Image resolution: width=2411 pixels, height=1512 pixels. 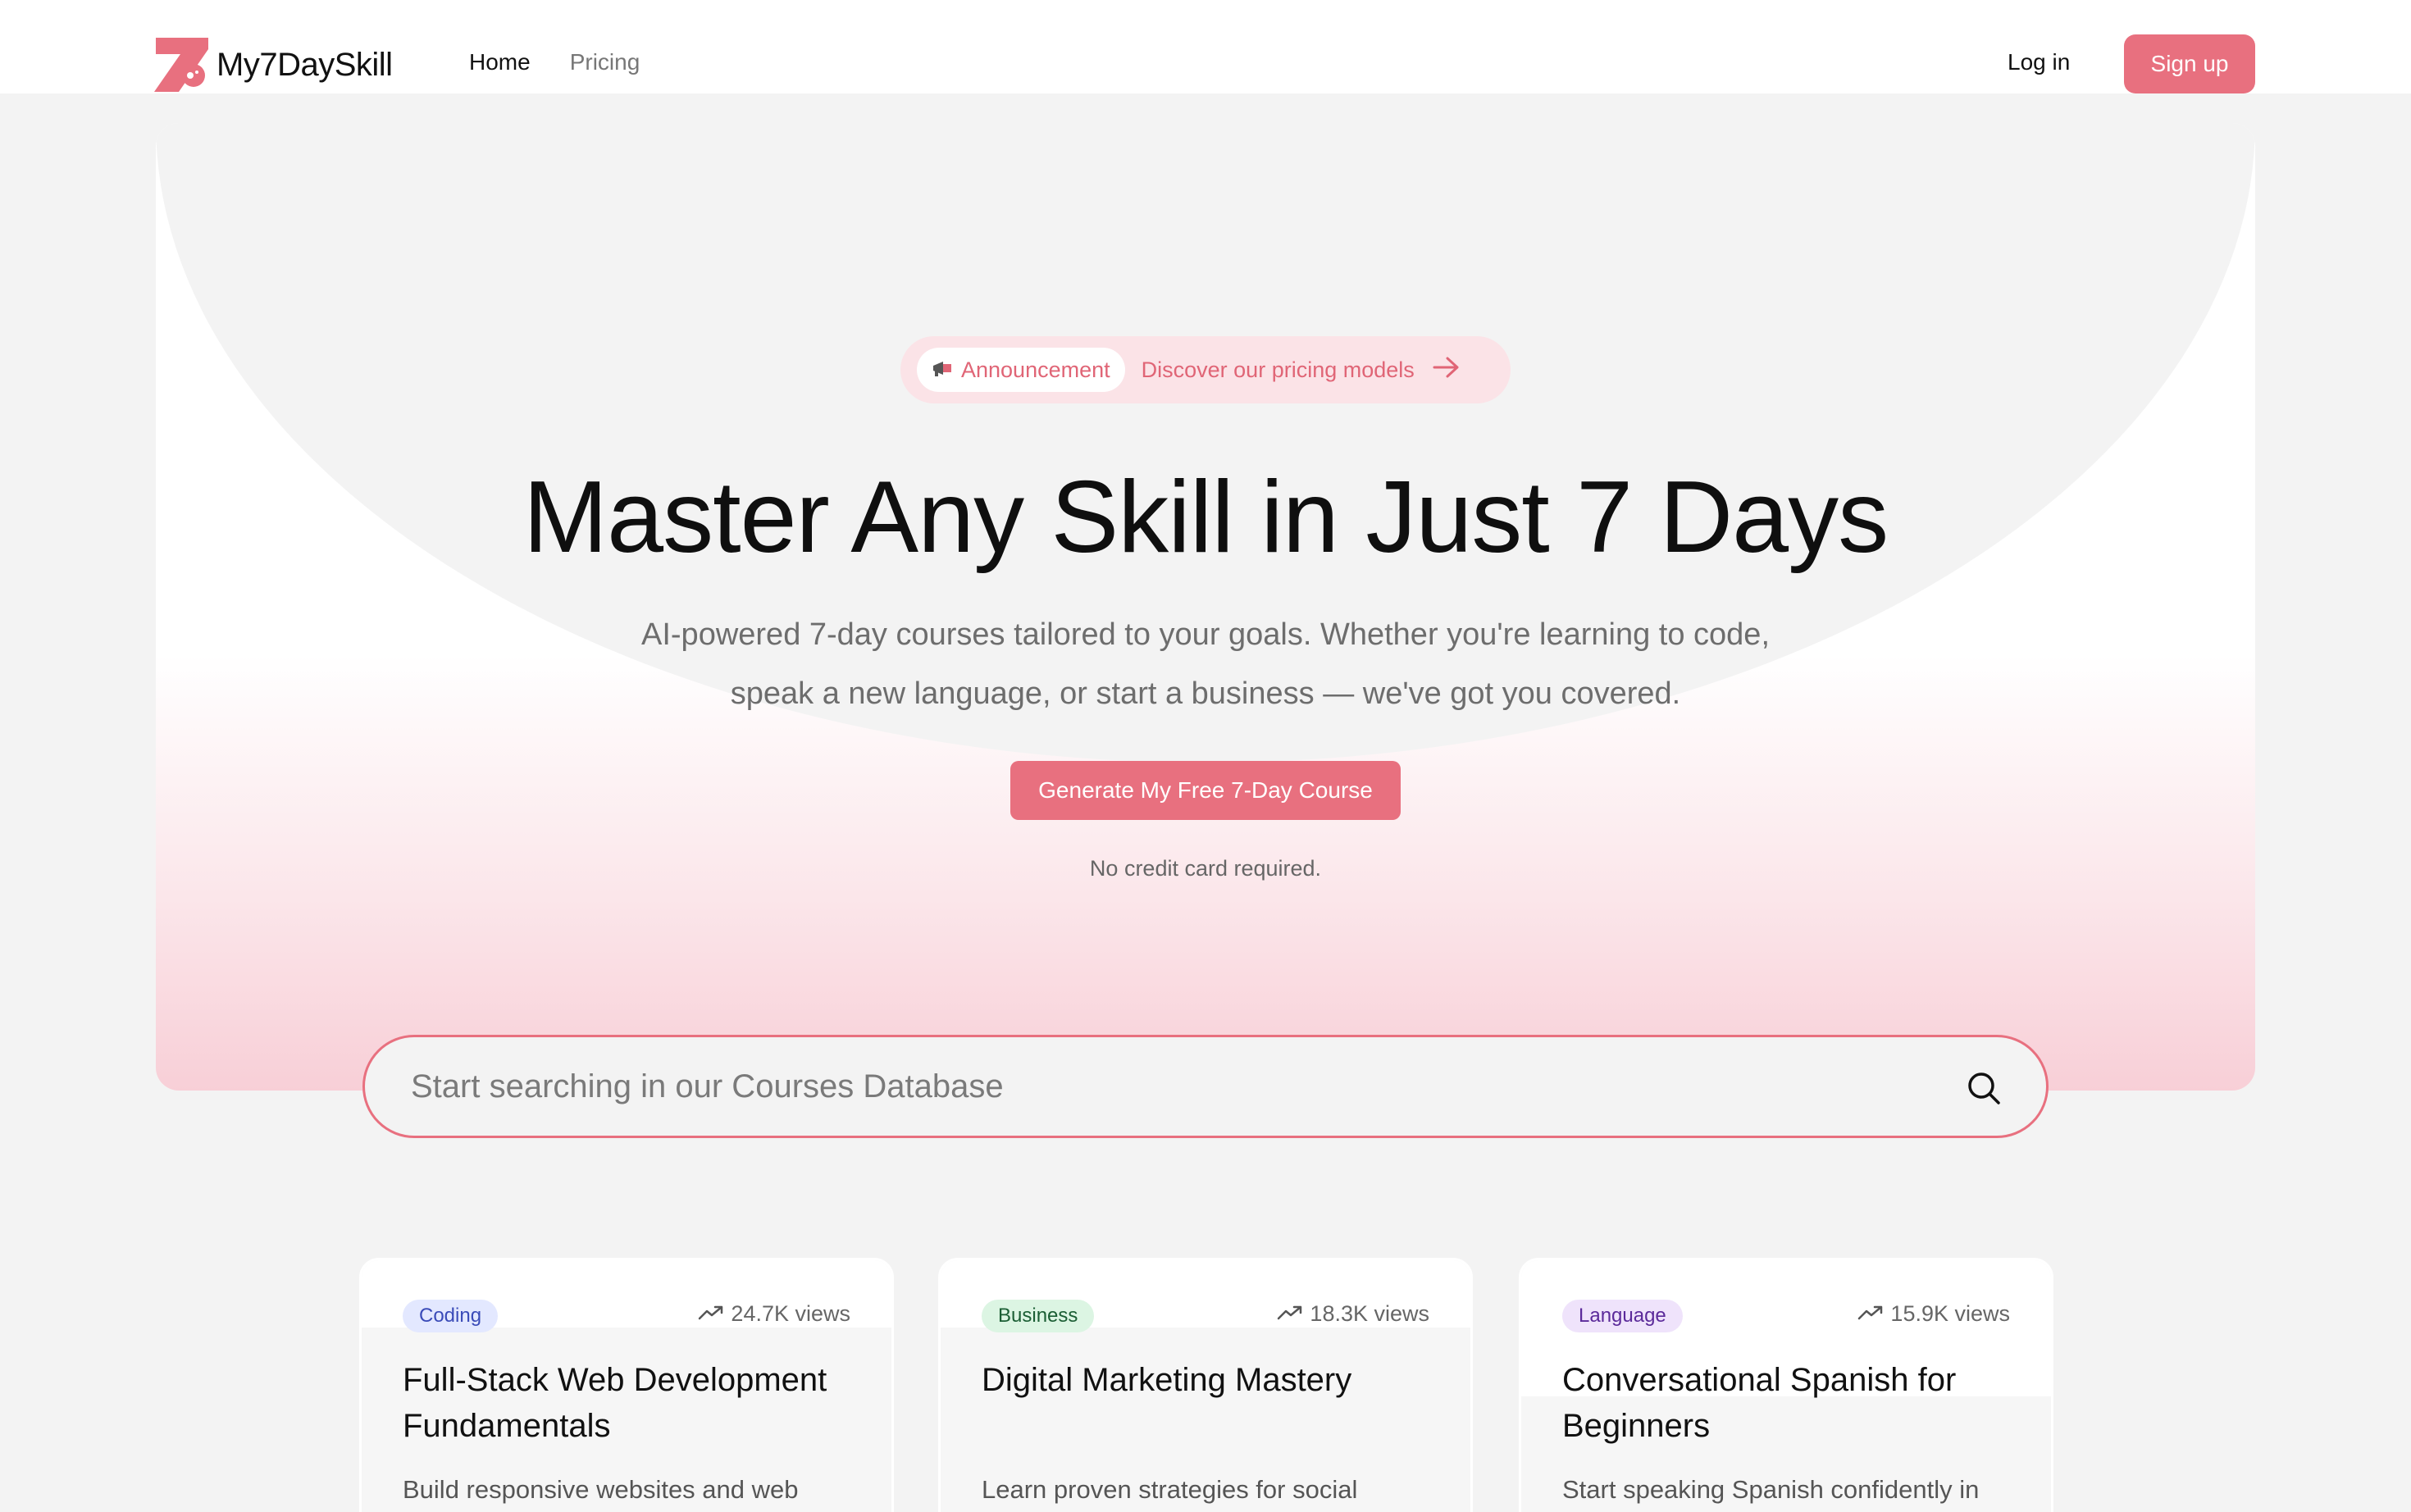 I want to click on nav-pricing-link: Pricing, so click(x=605, y=62).